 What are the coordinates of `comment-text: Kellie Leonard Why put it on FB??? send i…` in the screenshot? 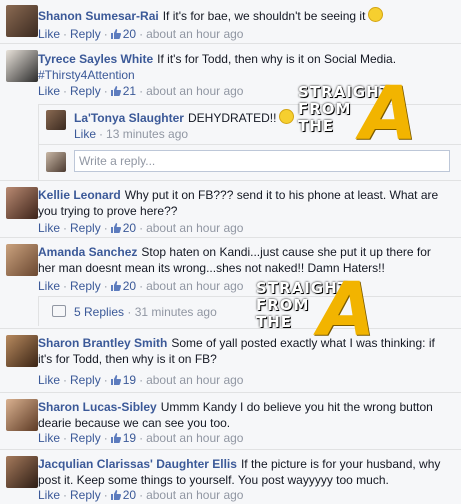 It's located at (243, 203).